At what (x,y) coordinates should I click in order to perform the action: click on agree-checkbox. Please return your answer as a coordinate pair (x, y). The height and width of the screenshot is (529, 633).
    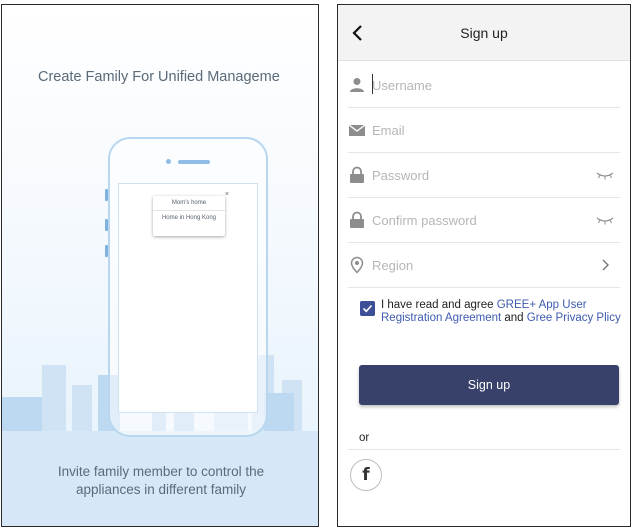
    Looking at the image, I should click on (367, 308).